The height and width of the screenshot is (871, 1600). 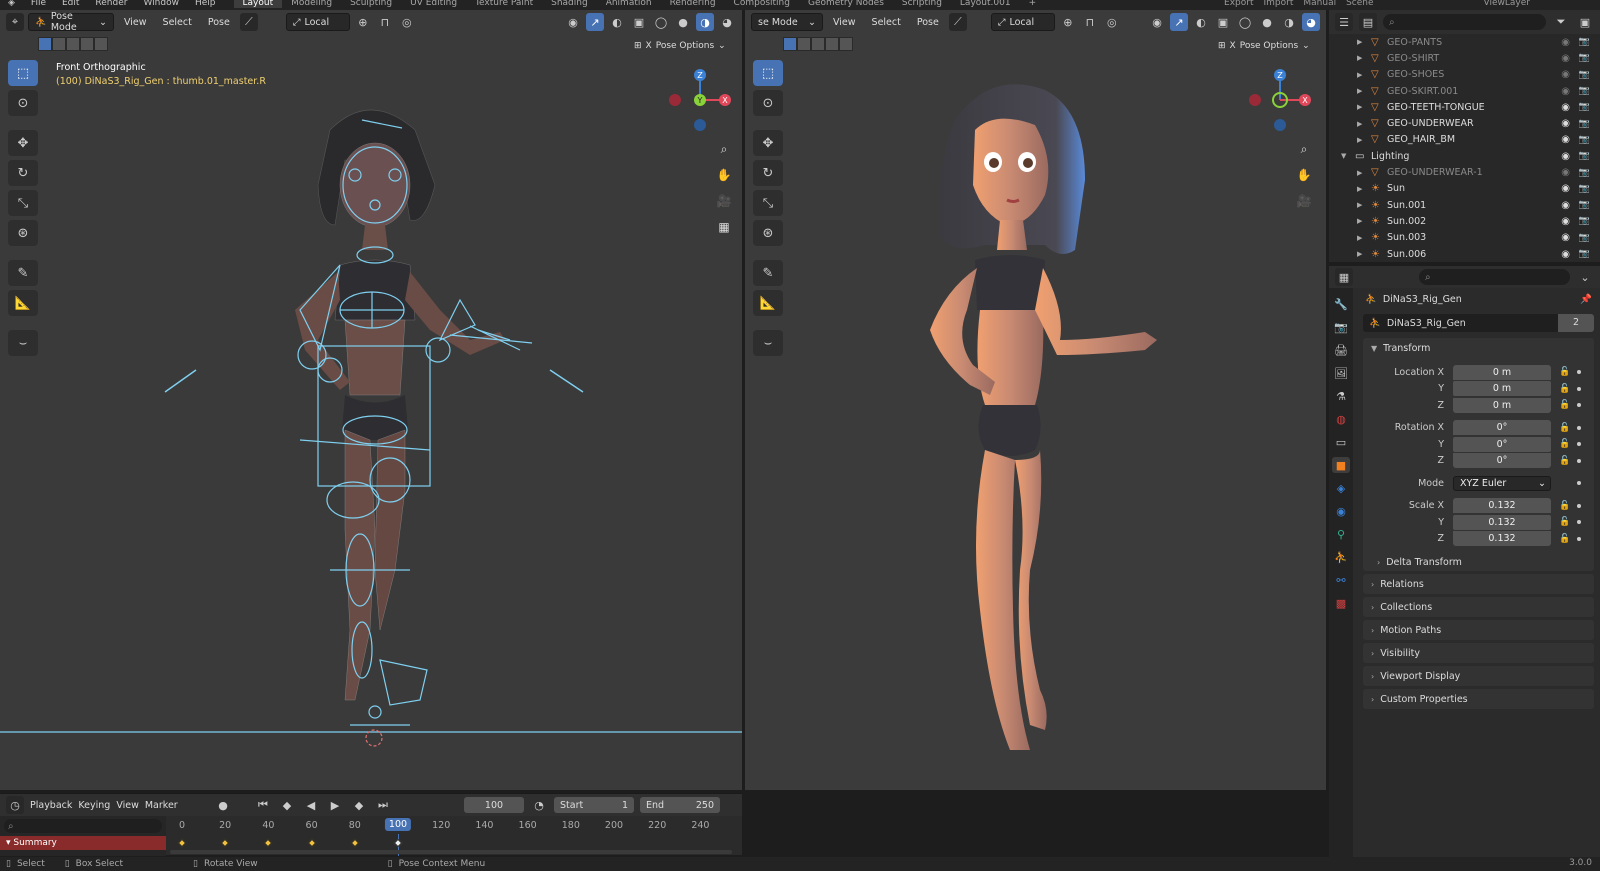 What do you see at coordinates (451, 836) in the screenshot?
I see `timeline-ruler: 0 20 40 60 80 120 140 160 180 200 220 240 100` at bounding box center [451, 836].